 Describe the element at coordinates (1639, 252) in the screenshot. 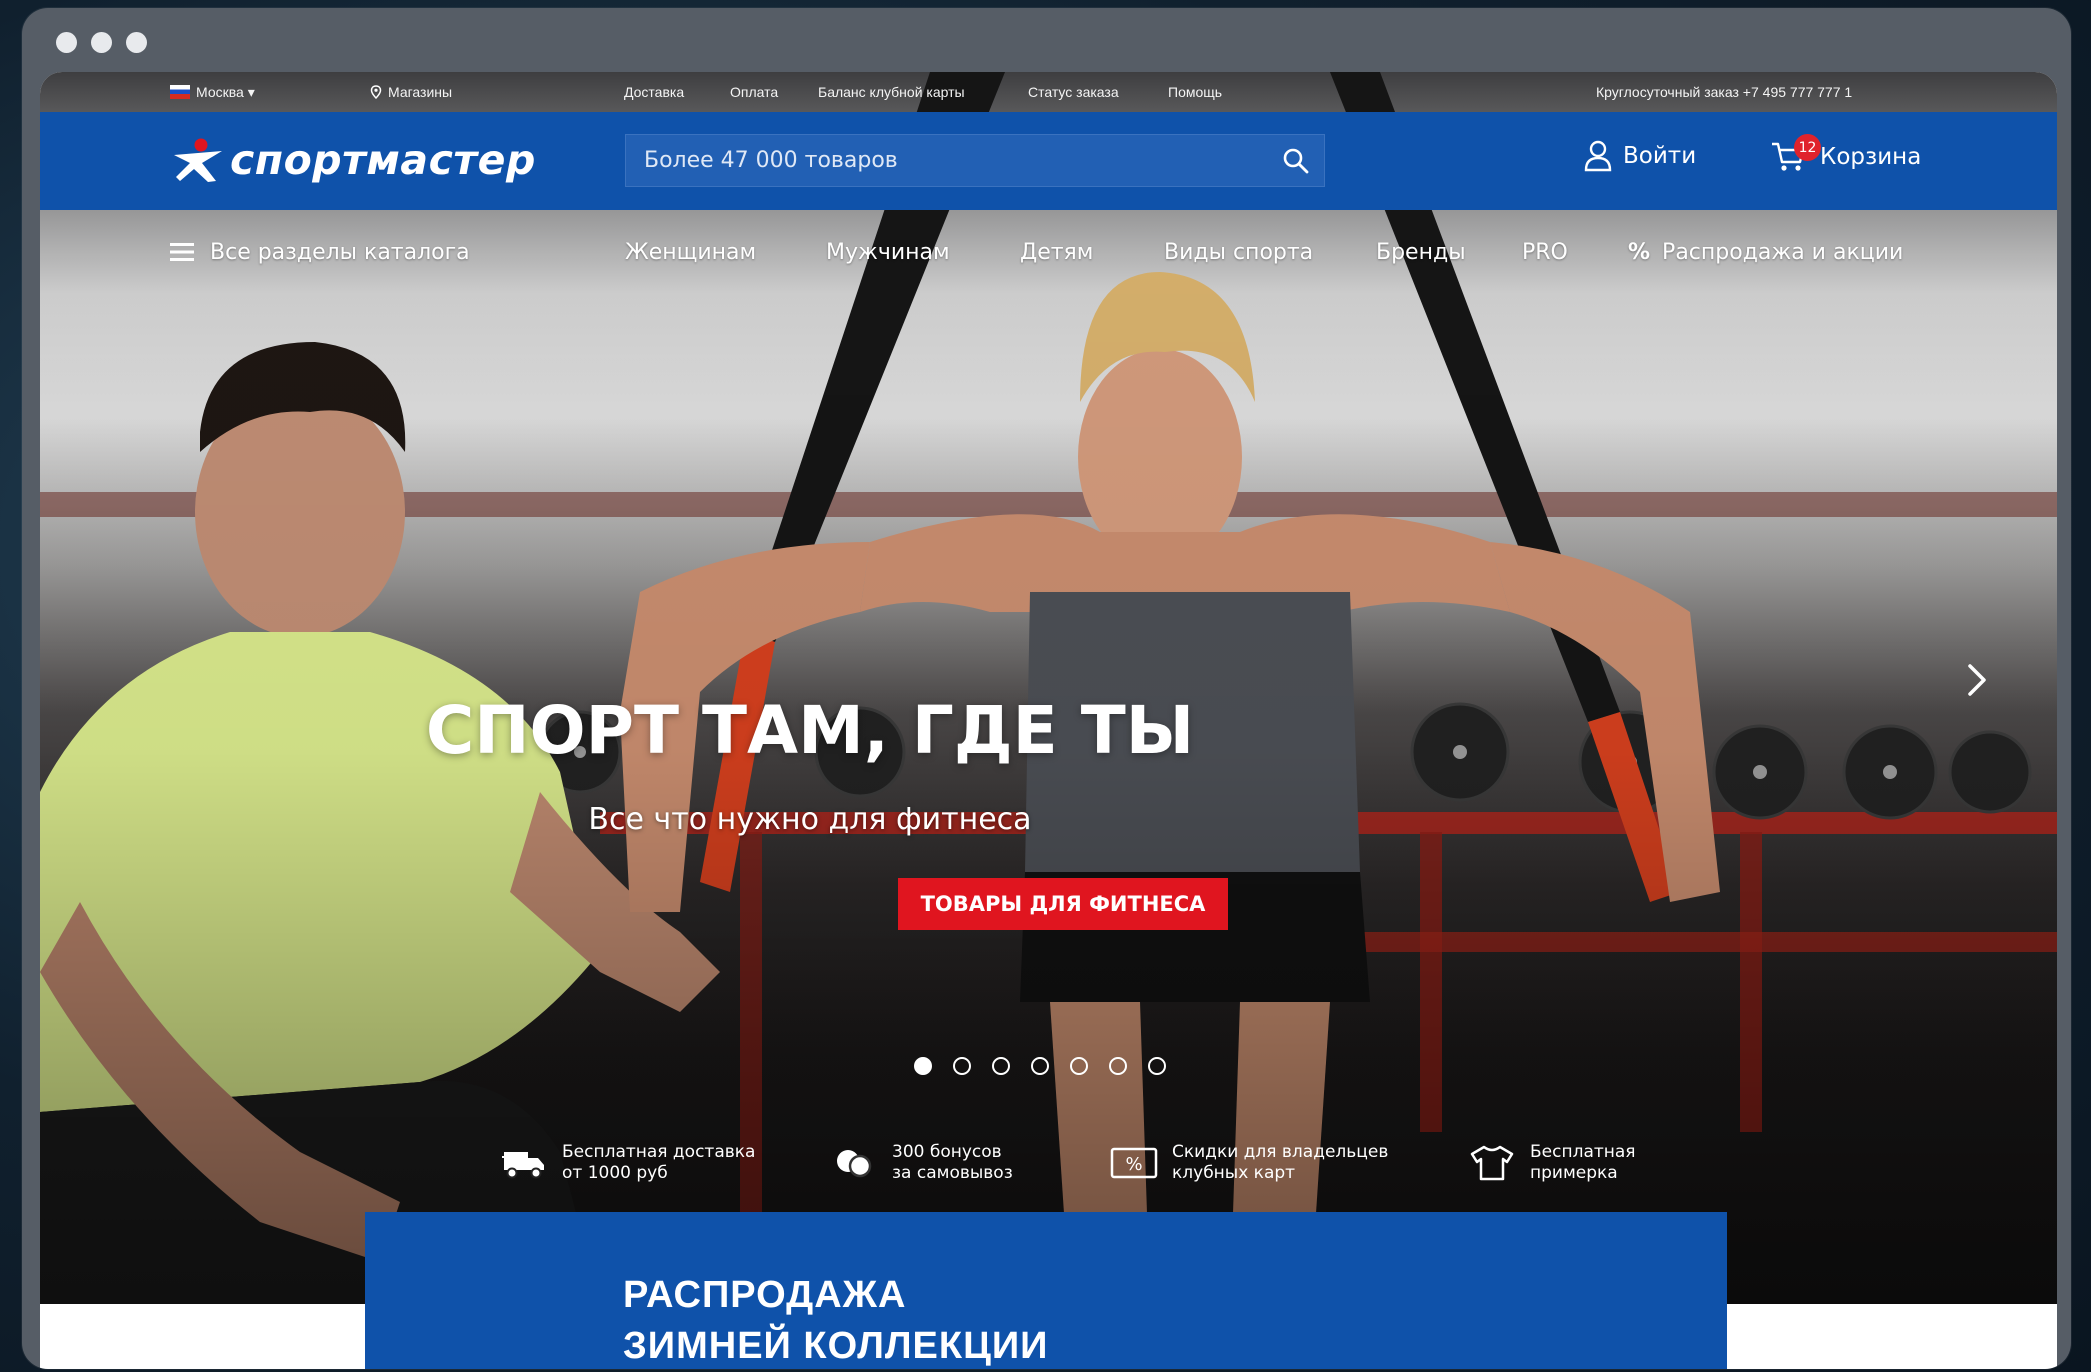

I see `percent-icon: %` at that location.